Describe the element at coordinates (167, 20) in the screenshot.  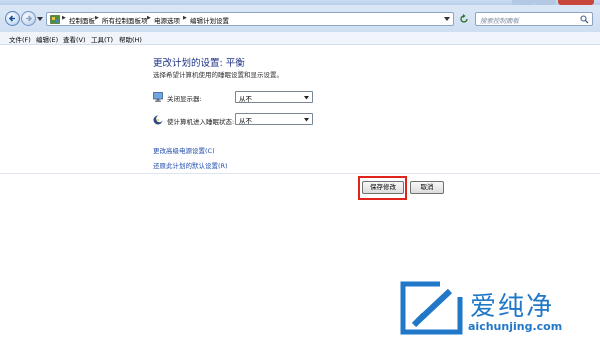
I see `breadcrumb-power-options: 电源选项` at that location.